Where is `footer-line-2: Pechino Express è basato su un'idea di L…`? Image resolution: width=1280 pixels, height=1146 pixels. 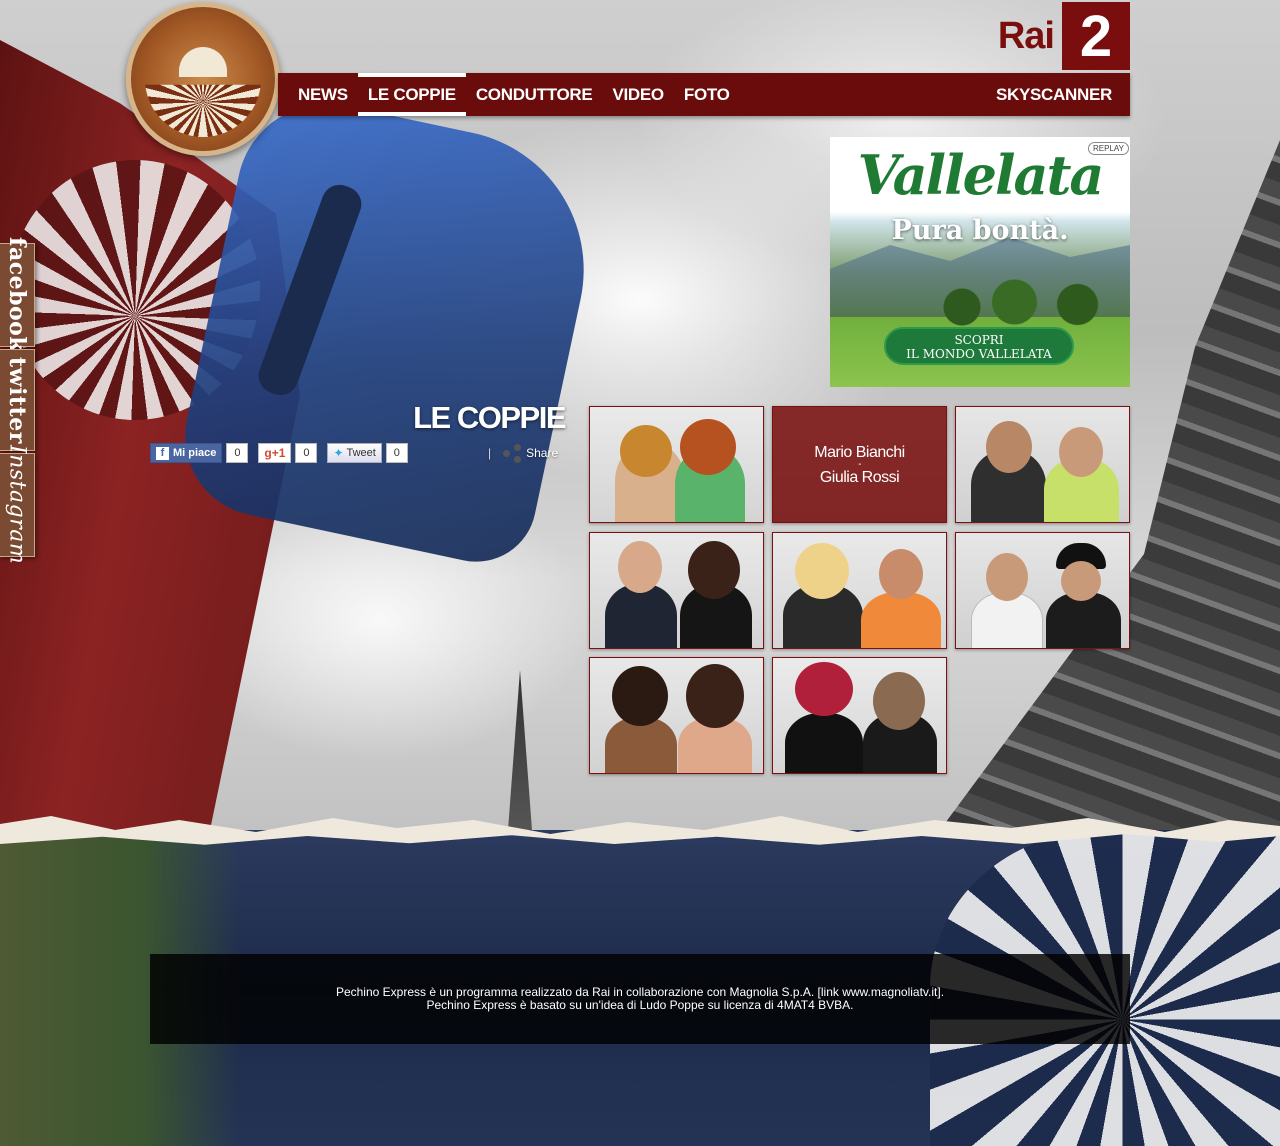
footer-line-2: Pechino Express è basato su un'idea di L… is located at coordinates (640, 1005).